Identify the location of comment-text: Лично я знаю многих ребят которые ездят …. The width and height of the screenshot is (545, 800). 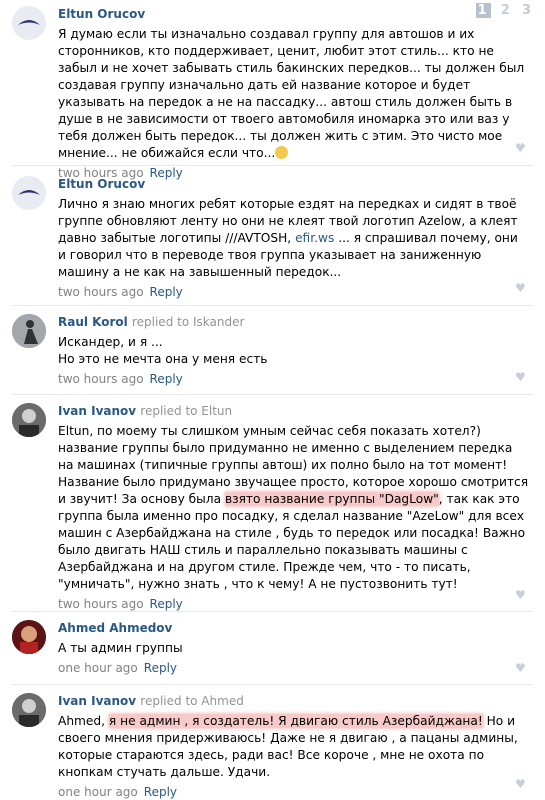
(288, 238).